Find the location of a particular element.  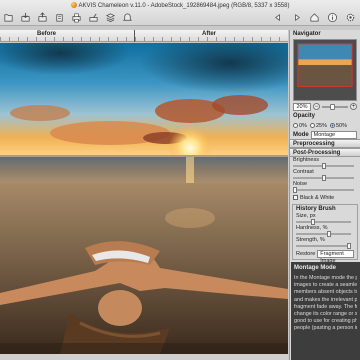

brightness-knob is located at coordinates (323, 166).